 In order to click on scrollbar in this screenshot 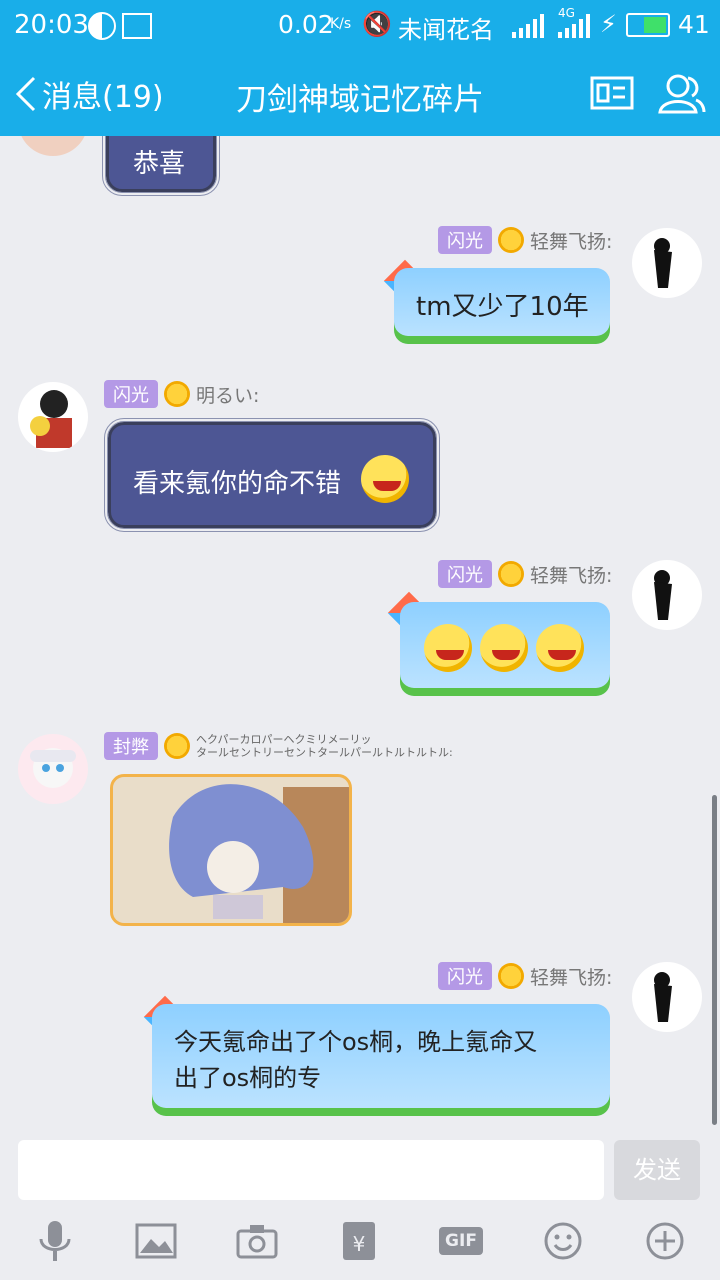, I will do `click(714, 960)`.